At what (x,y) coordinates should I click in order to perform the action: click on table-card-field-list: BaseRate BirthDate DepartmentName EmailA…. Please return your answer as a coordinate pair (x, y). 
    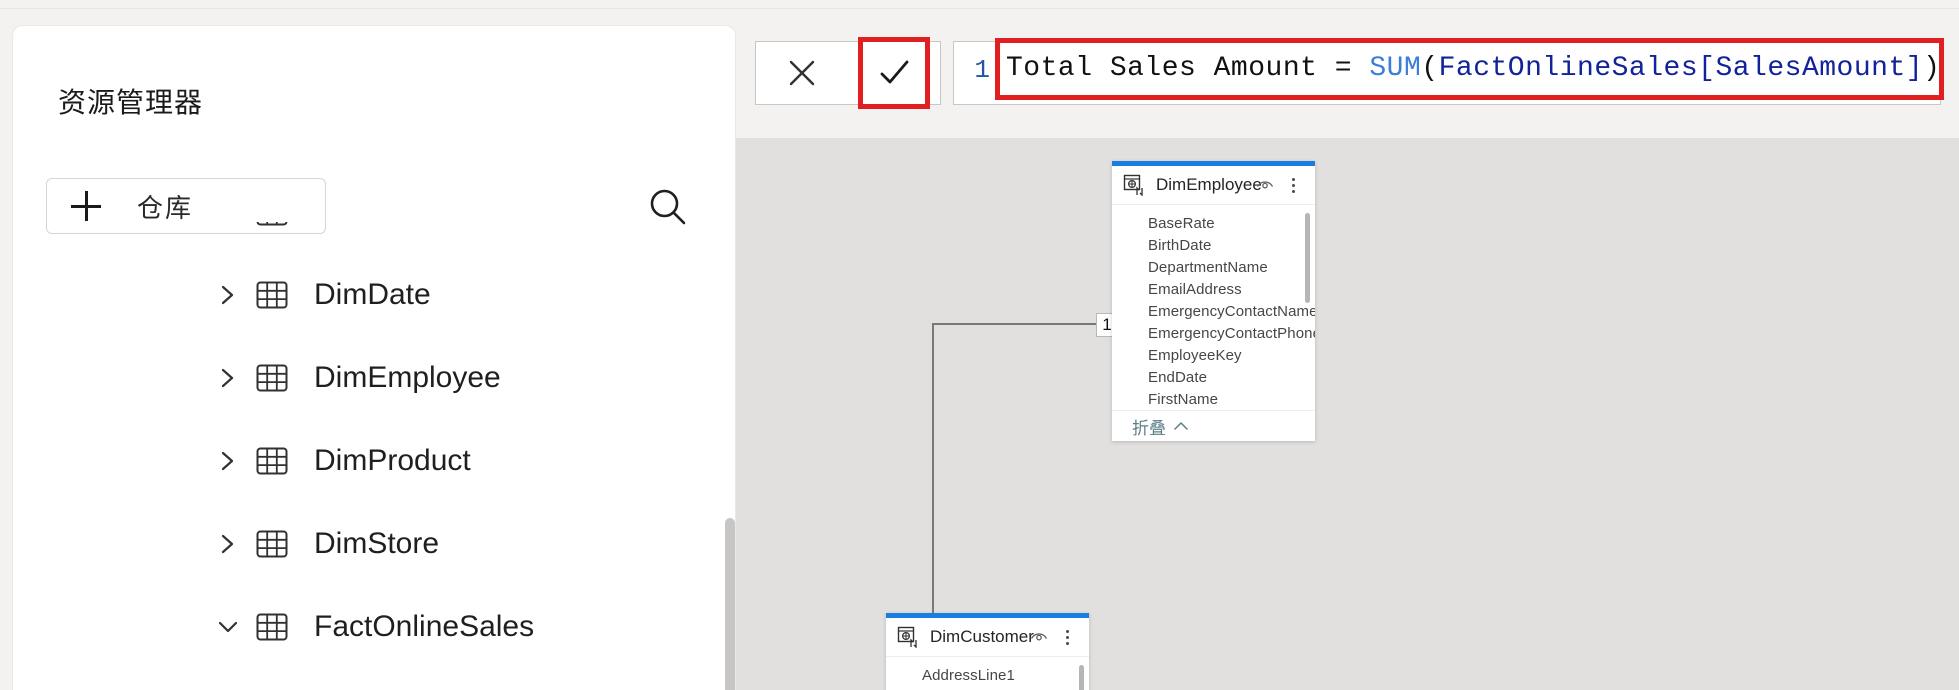
    Looking at the image, I should click on (1213, 307).